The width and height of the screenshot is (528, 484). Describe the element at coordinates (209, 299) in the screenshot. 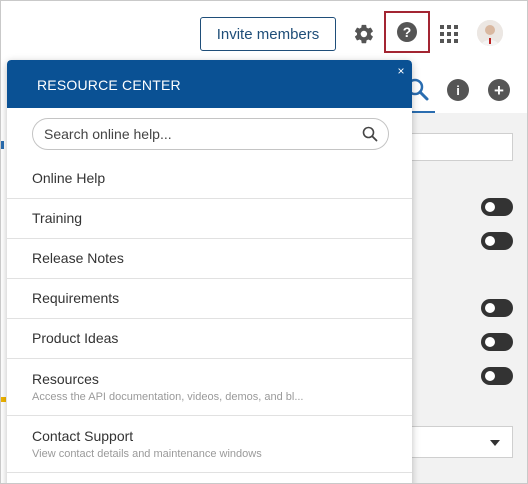

I see `resource-item-requirements: Requirements` at that location.